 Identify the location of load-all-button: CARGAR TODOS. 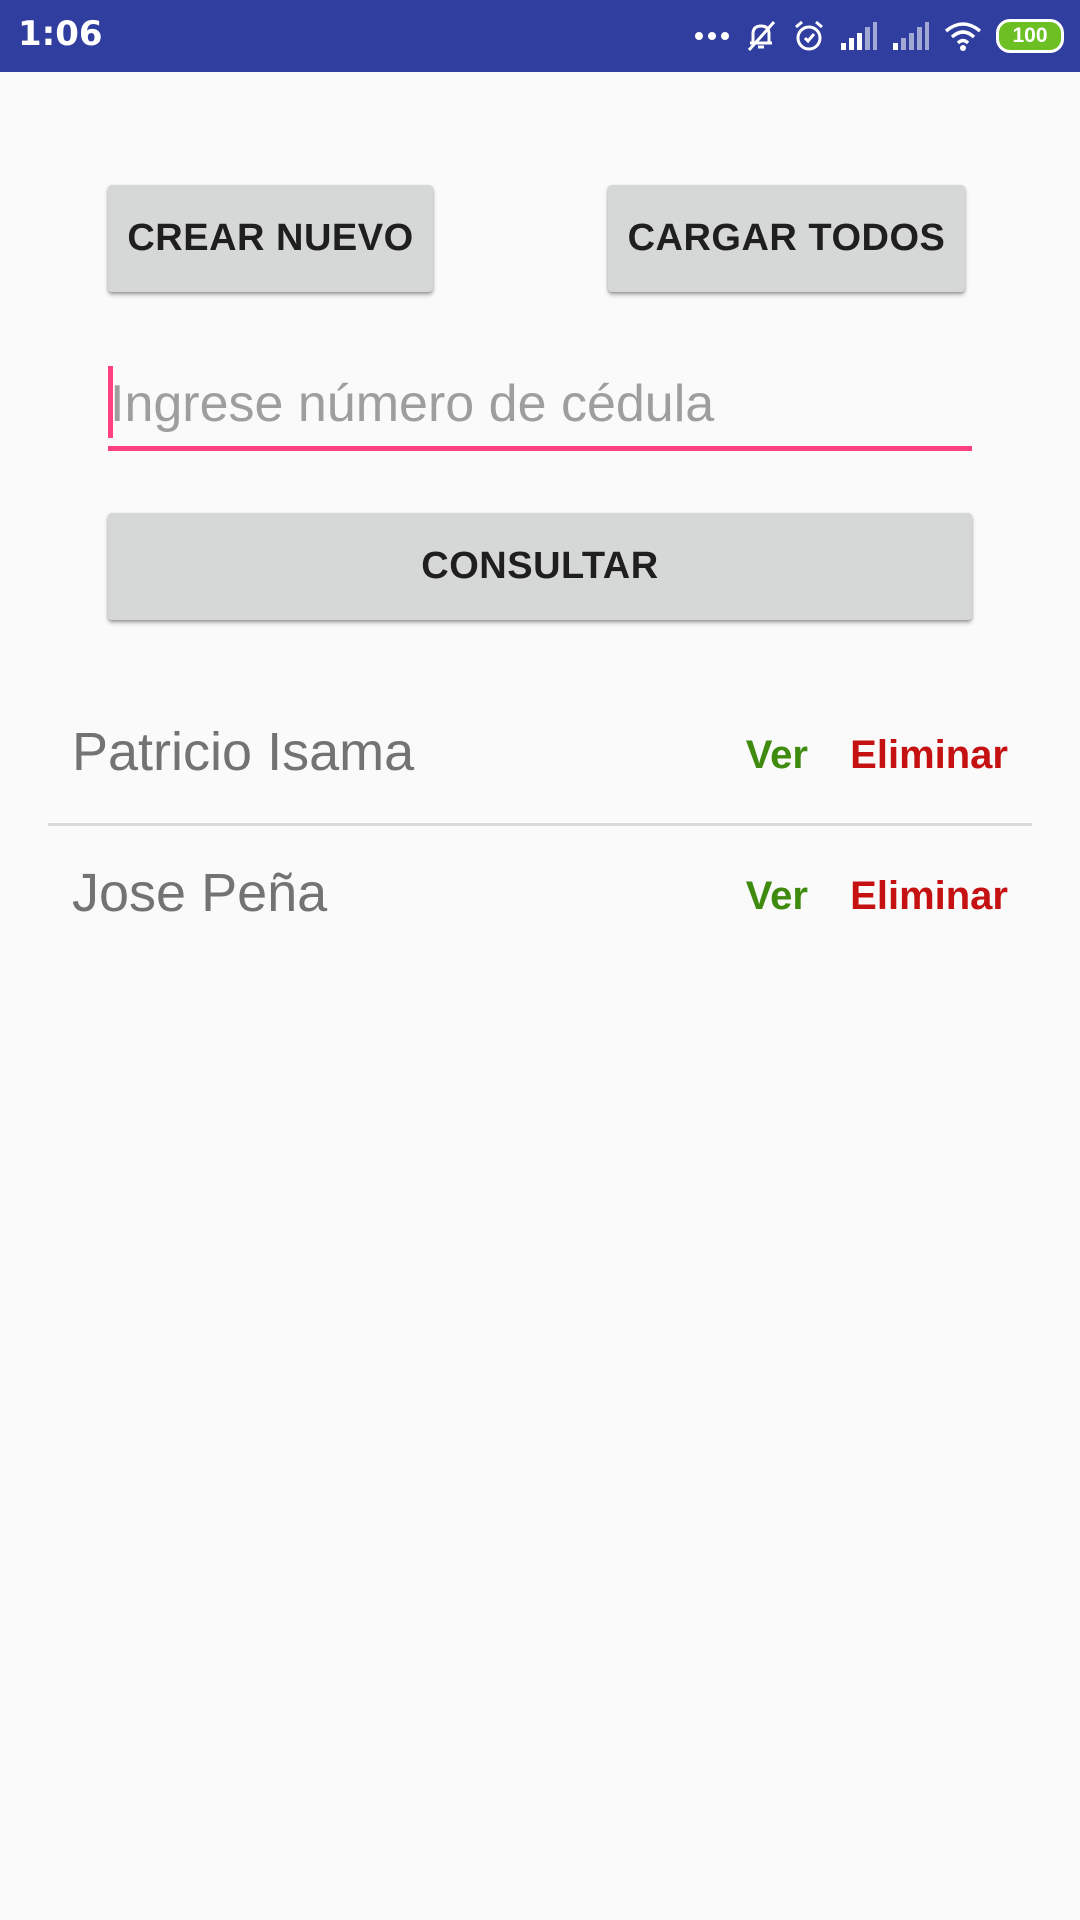
(786, 238).